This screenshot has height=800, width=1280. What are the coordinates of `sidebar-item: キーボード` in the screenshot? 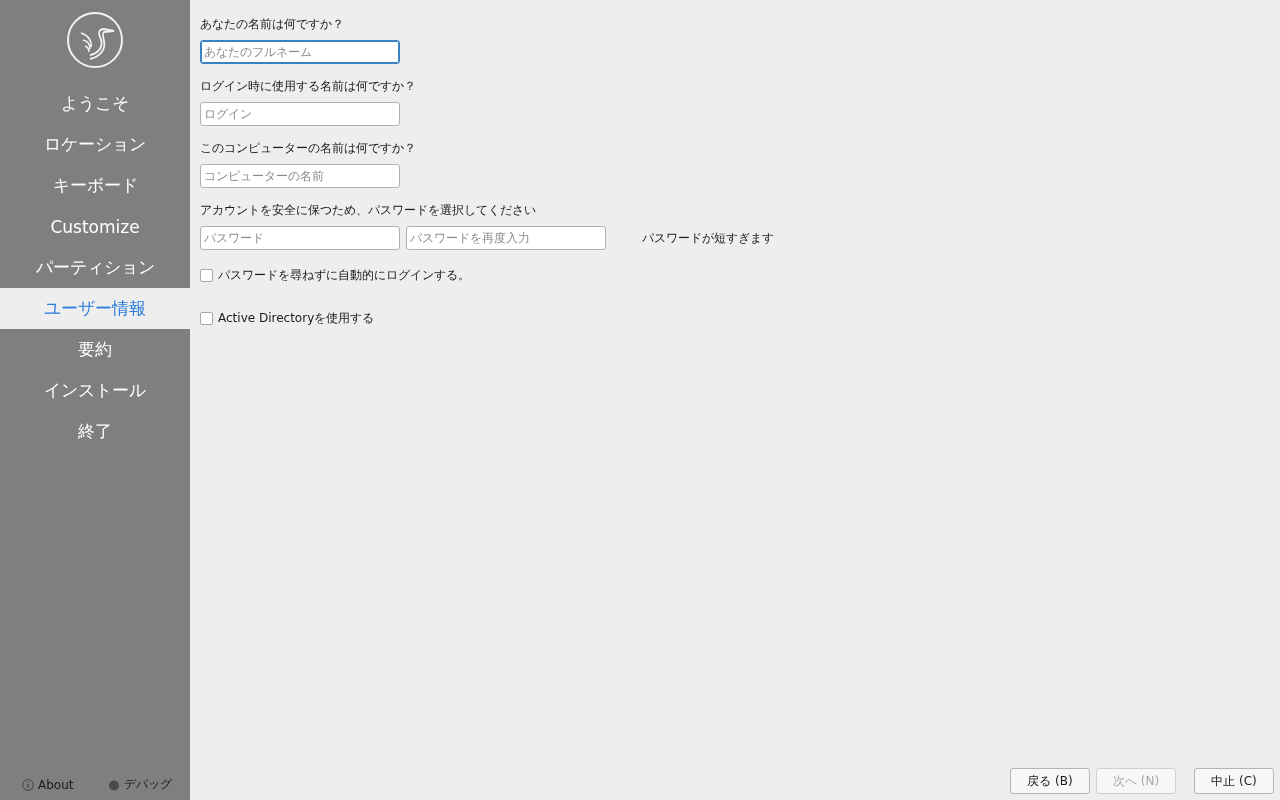 It's located at (95, 185).